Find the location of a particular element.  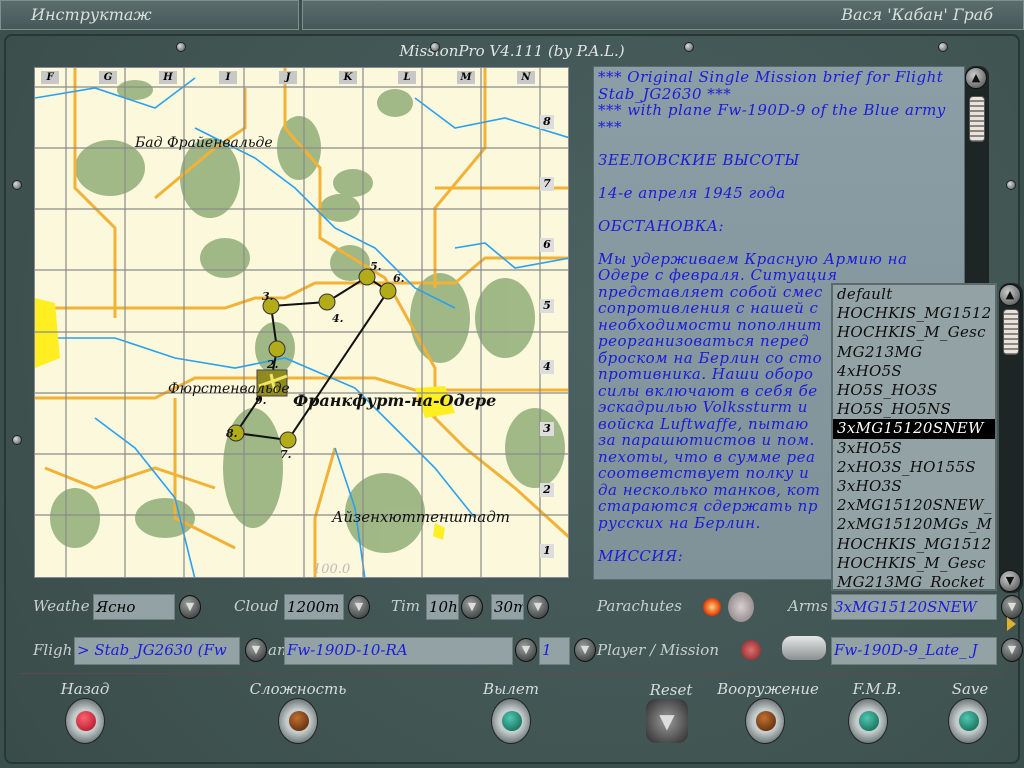

weather-dropdown-icon: ▼ is located at coordinates (190, 607).